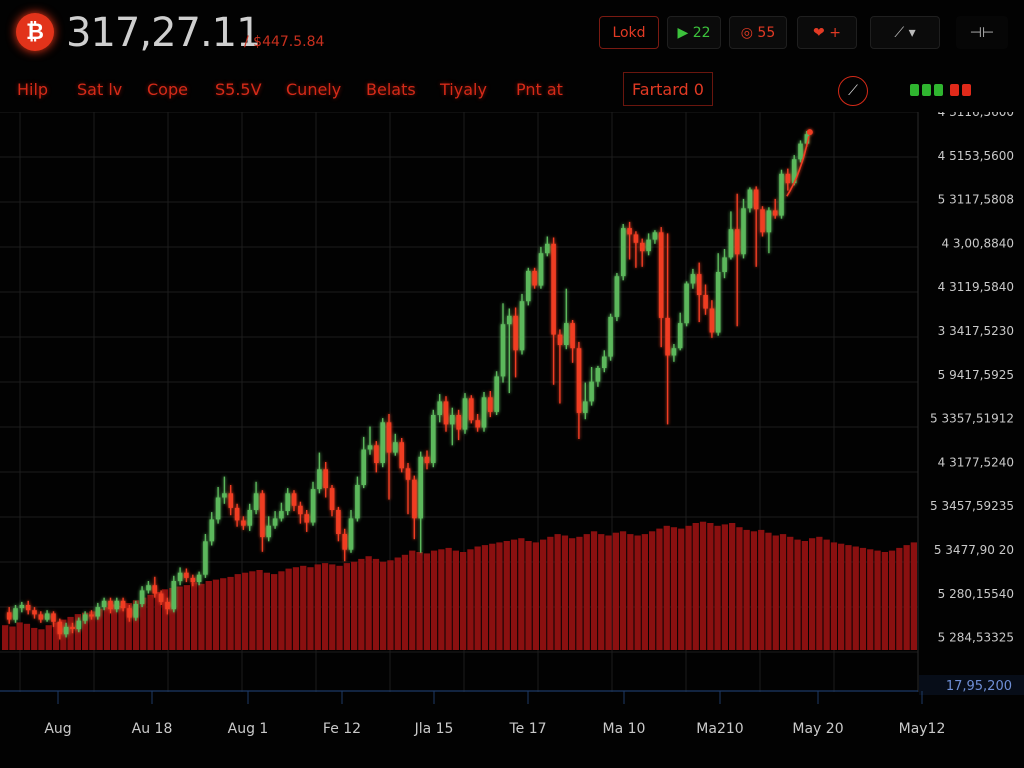 This screenshot has height=768, width=1024. I want to click on y-tick-label: 5 3457,59235, so click(972, 506).